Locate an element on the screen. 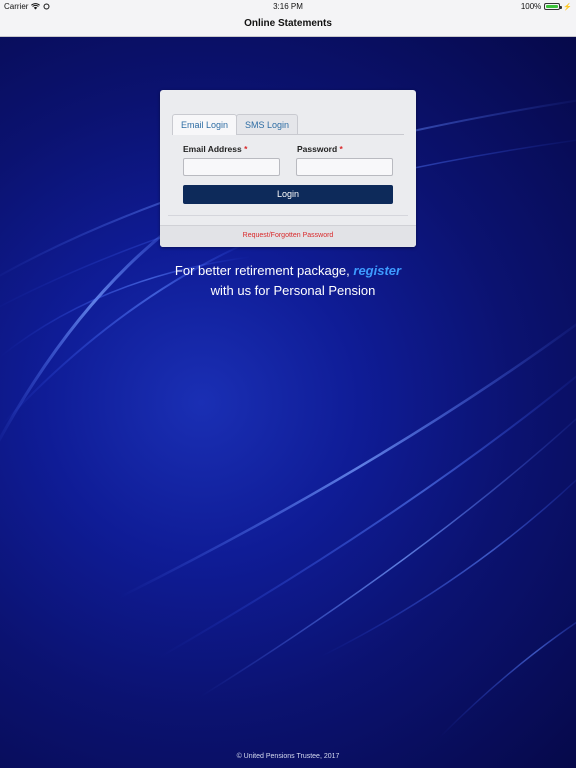 The width and height of the screenshot is (576, 768). status-right: 100% ⚡ is located at coordinates (546, 6).